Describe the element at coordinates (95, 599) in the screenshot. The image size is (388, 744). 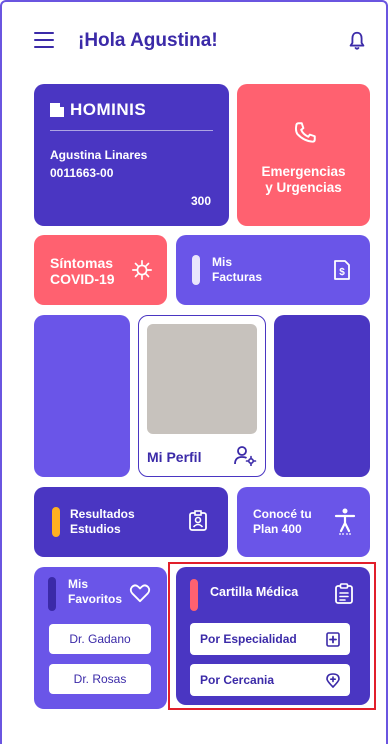
I see `favoritos-label-line2: Favoritos` at that location.